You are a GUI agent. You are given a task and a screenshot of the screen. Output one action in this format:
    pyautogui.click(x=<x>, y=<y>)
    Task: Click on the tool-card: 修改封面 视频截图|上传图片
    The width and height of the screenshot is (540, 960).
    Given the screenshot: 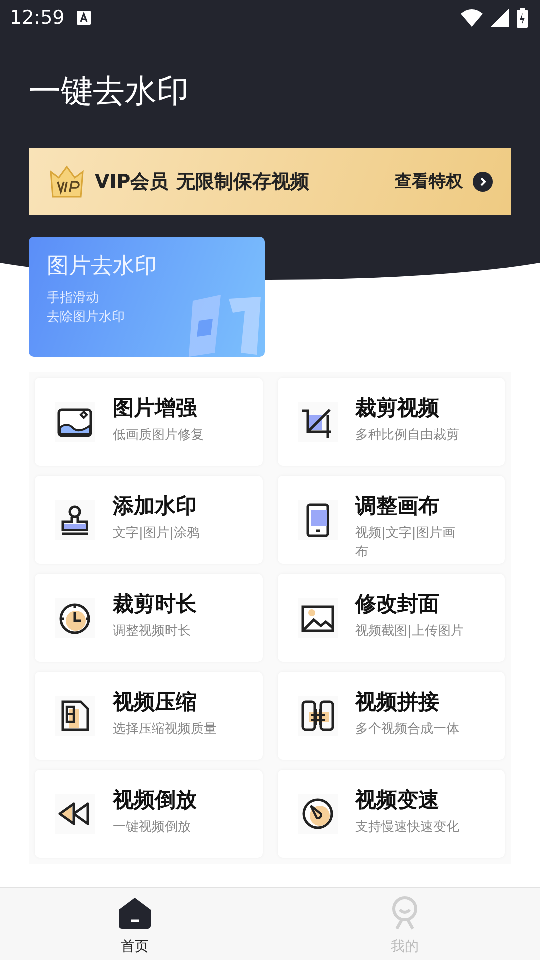 What is the action you would take?
    pyautogui.click(x=391, y=618)
    